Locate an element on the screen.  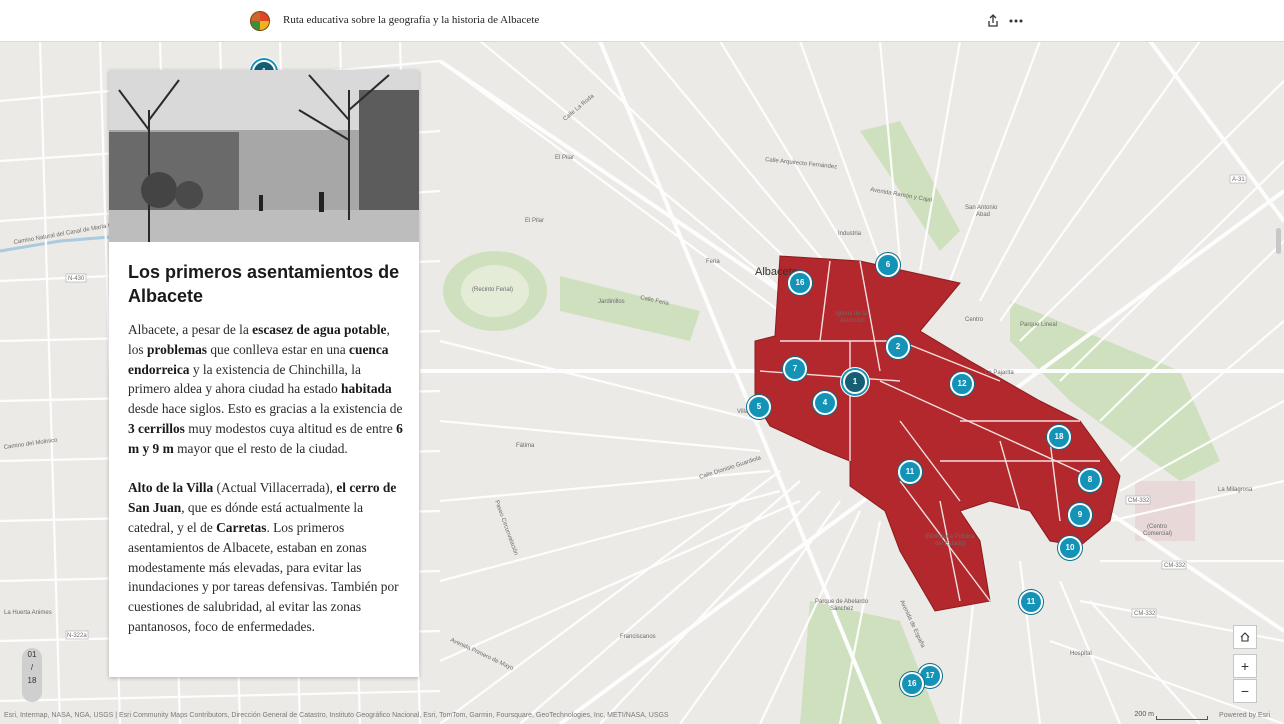
share-icon is located at coordinates (993, 21).